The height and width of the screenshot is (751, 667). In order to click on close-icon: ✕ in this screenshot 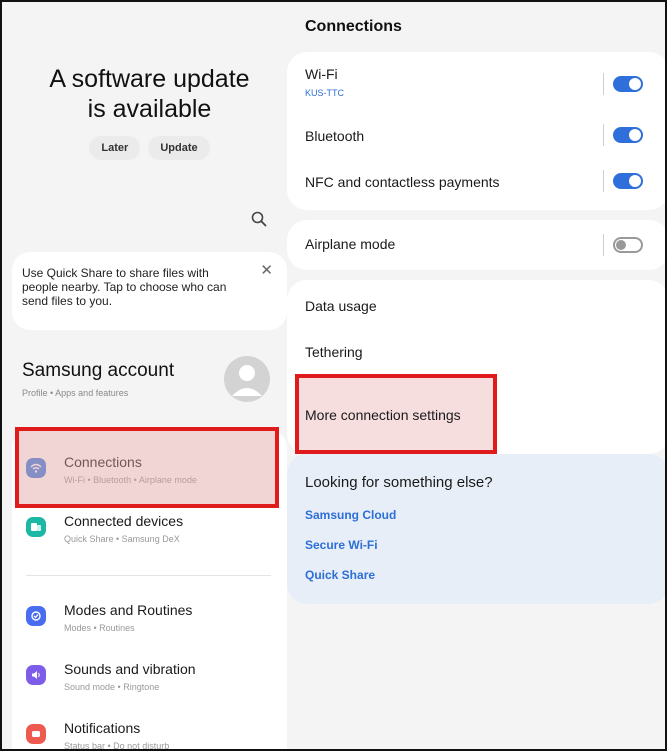, I will do `click(266, 270)`.